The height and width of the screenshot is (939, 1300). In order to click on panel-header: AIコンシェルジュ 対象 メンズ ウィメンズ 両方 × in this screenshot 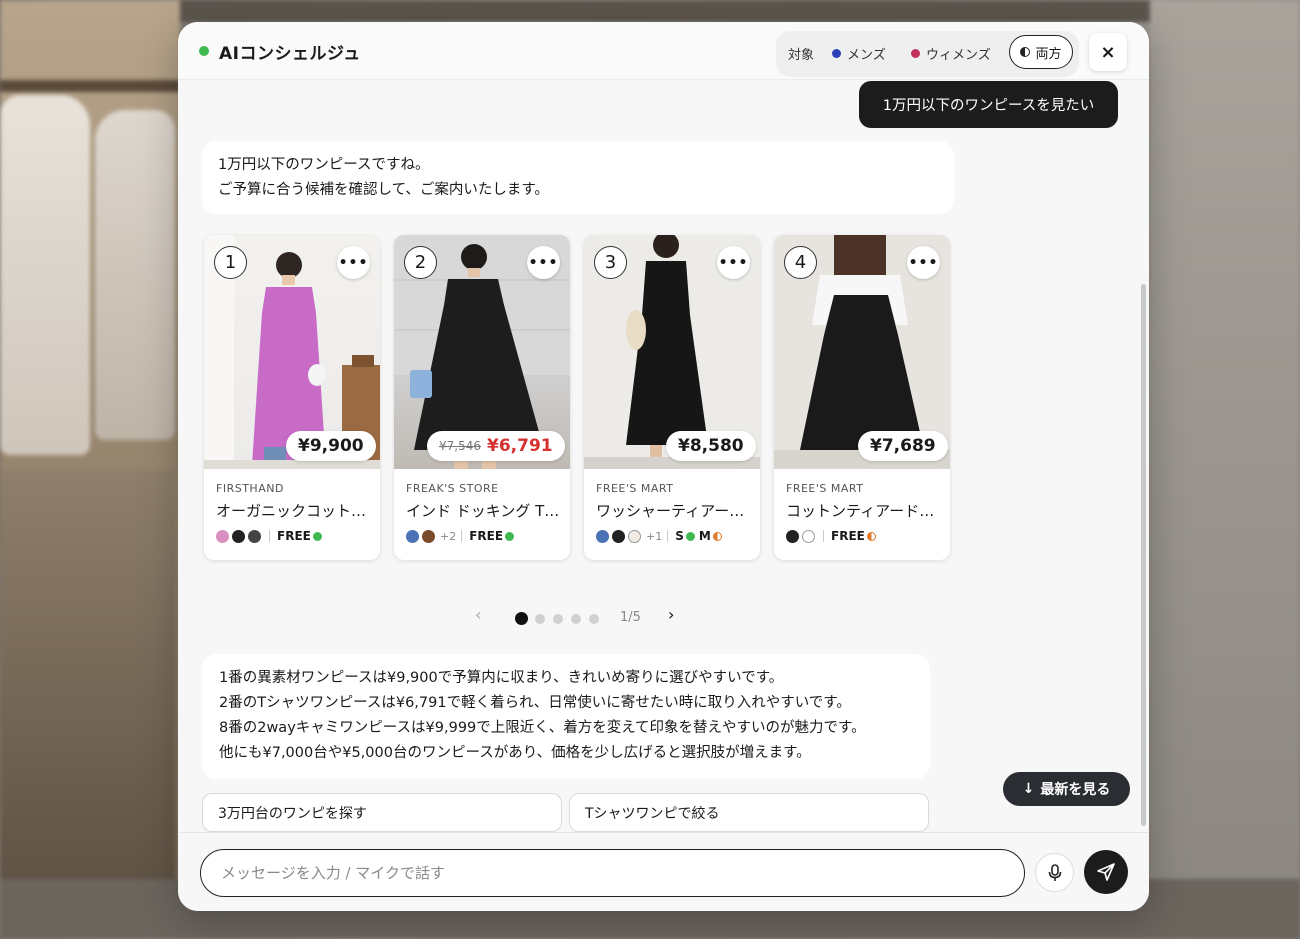, I will do `click(663, 51)`.